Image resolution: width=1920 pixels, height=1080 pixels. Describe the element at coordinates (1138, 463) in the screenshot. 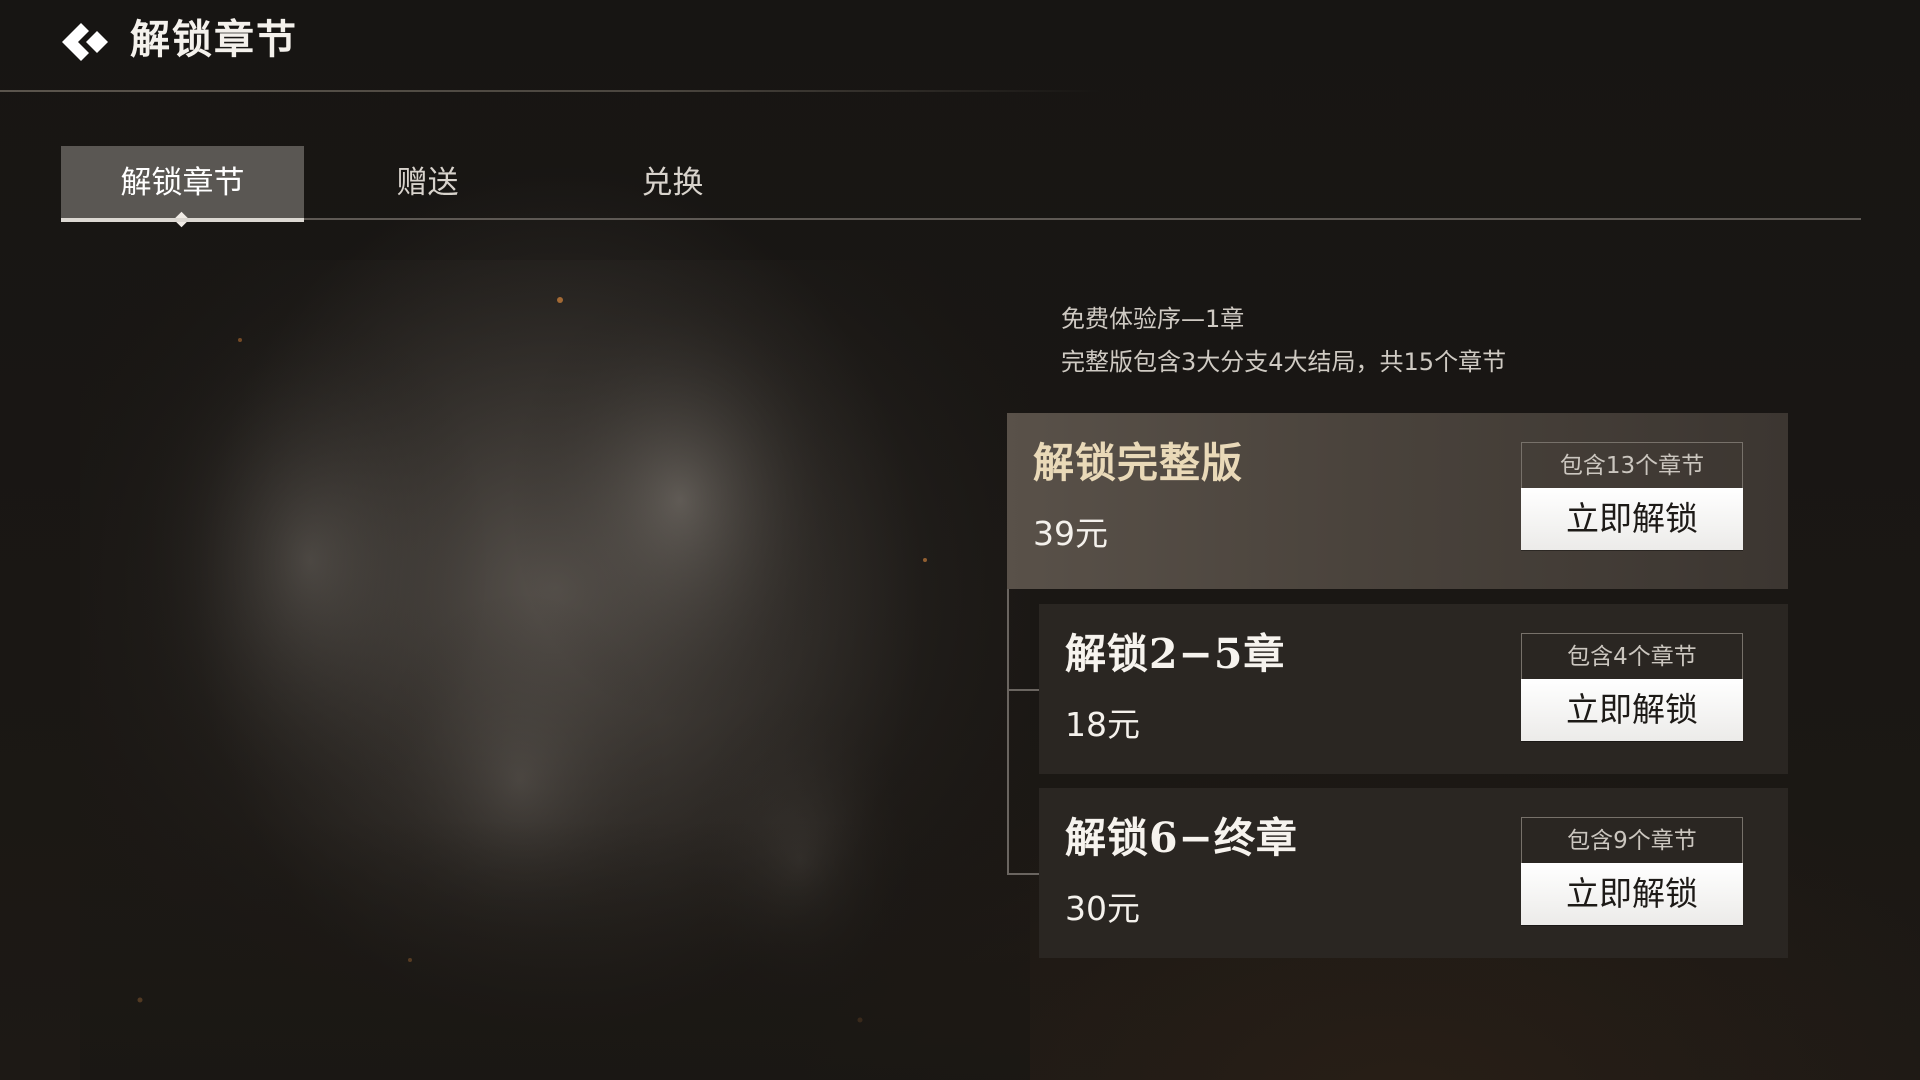

I see `offer-title: 解锁完整版` at that location.